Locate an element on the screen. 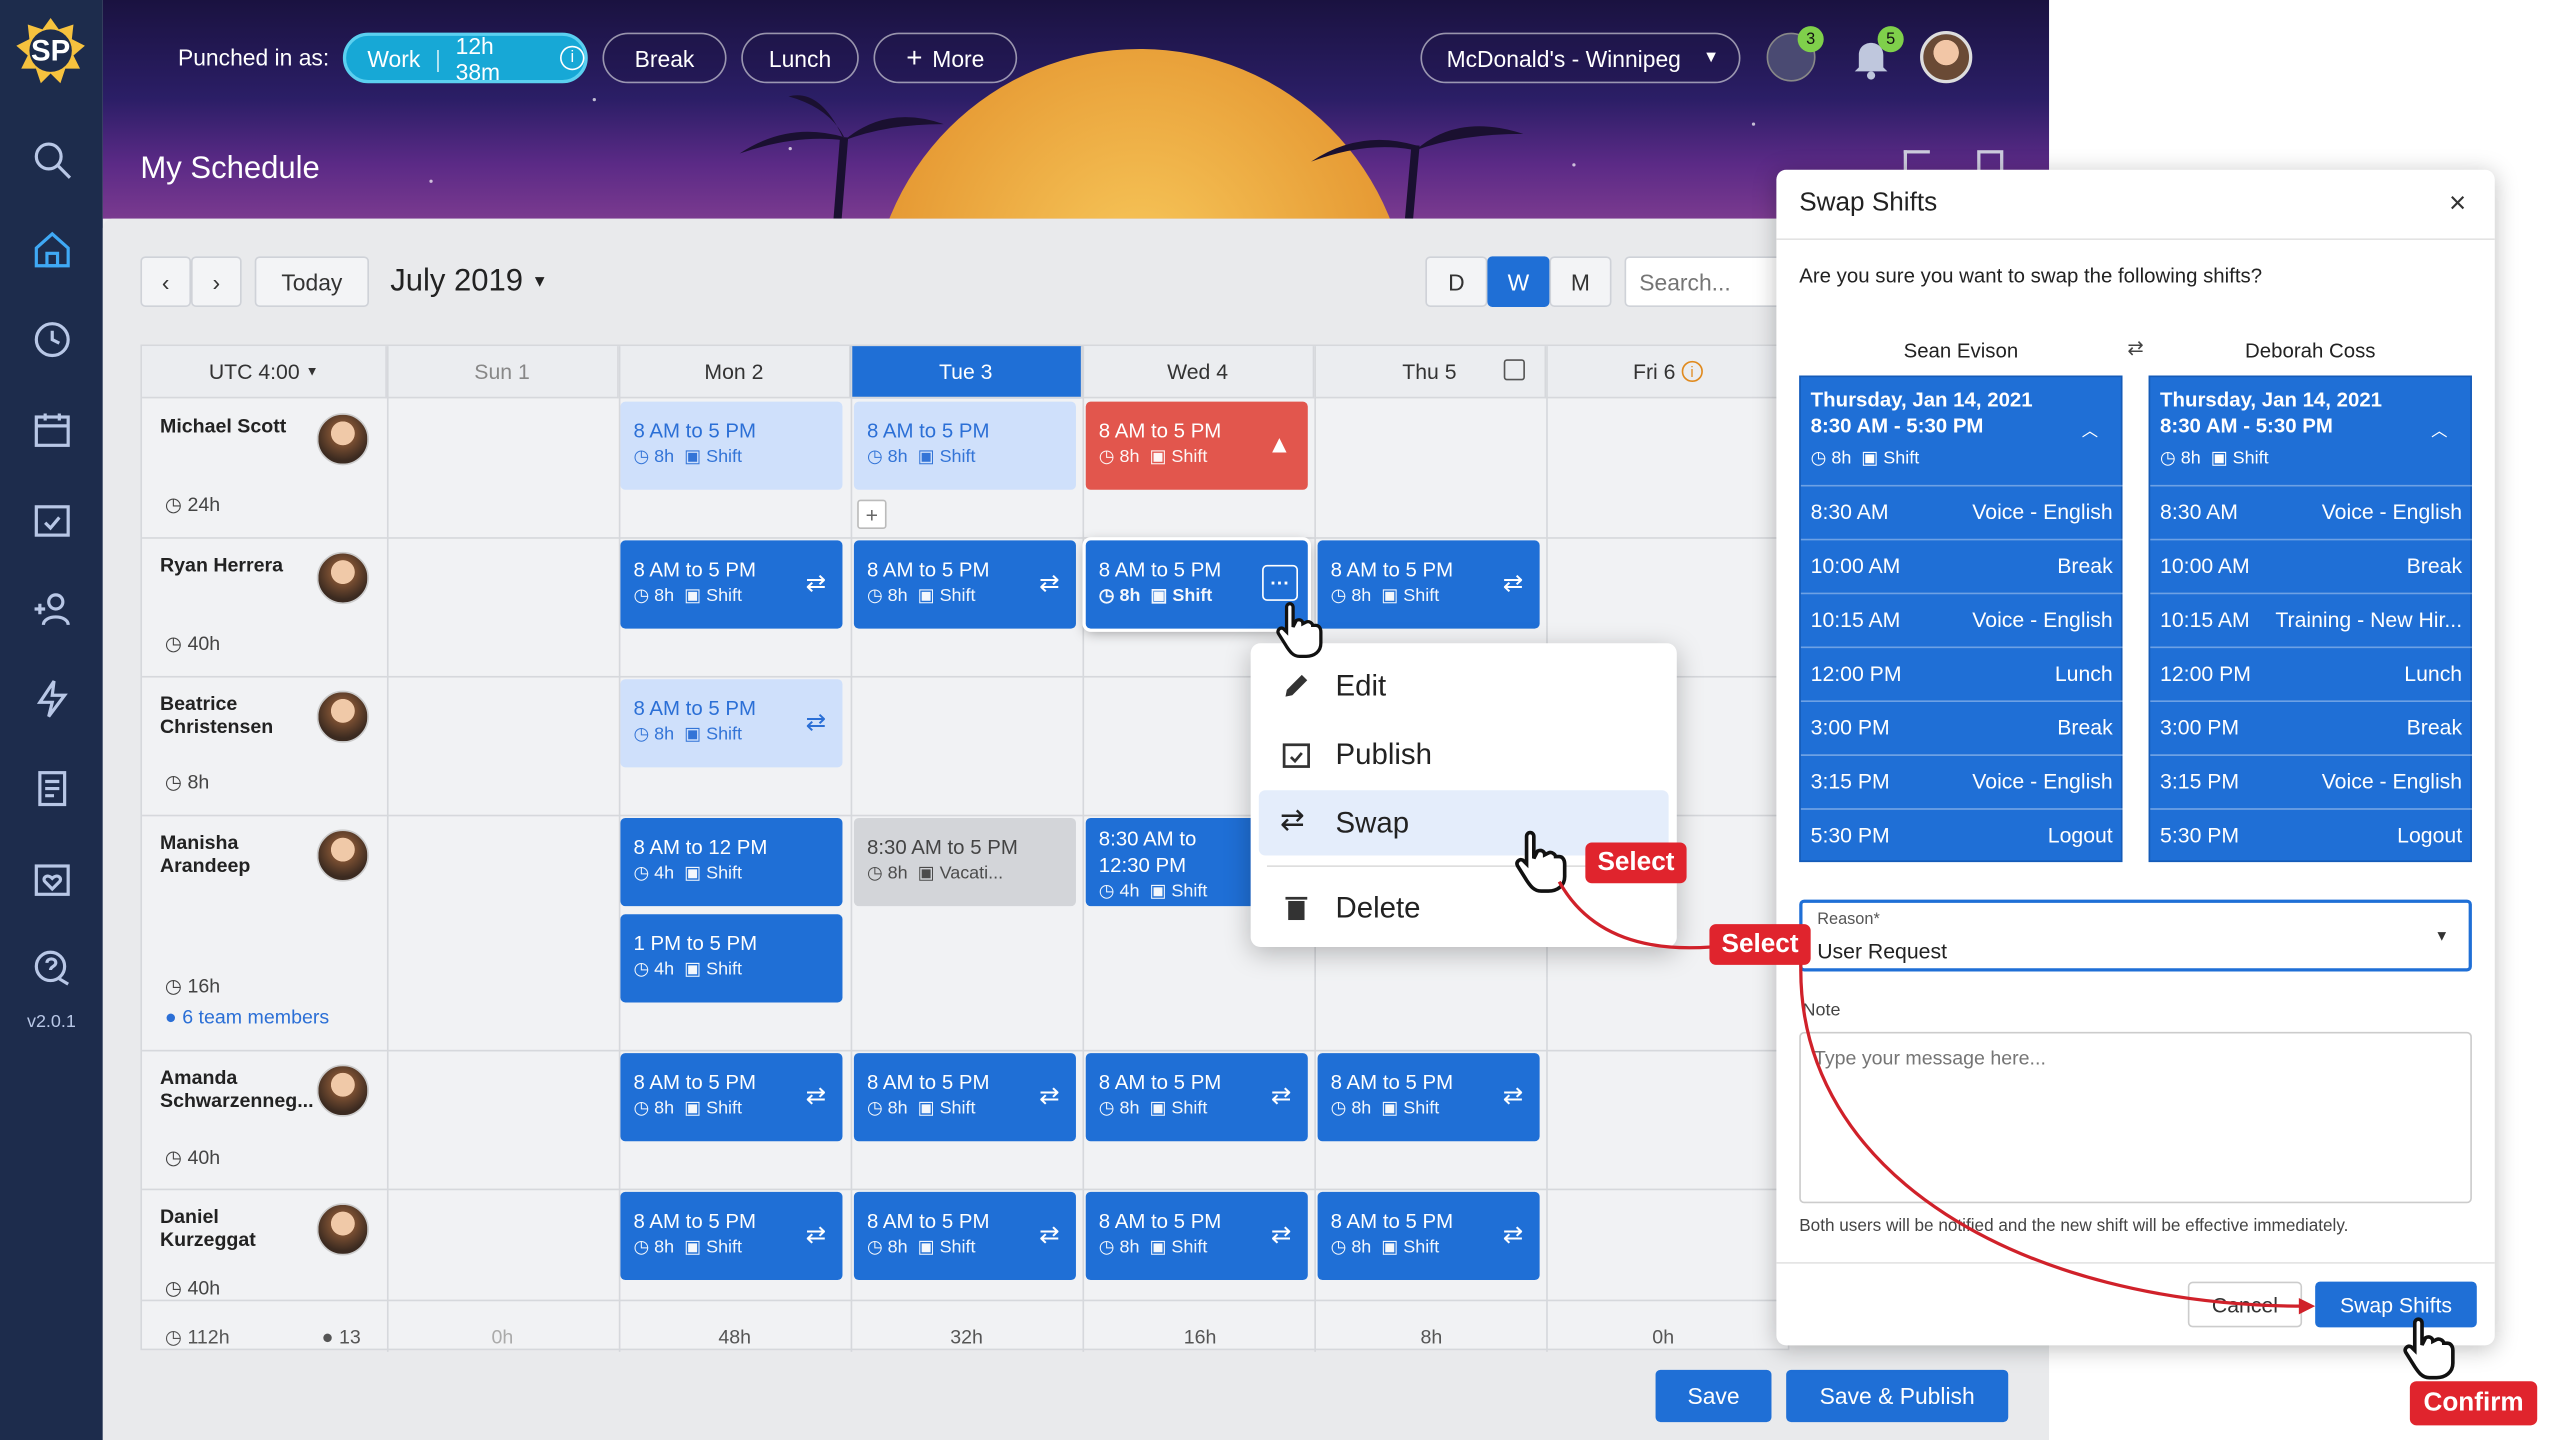 The height and width of the screenshot is (1440, 2560). annotation-arrows is located at coordinates (1936, 1097).